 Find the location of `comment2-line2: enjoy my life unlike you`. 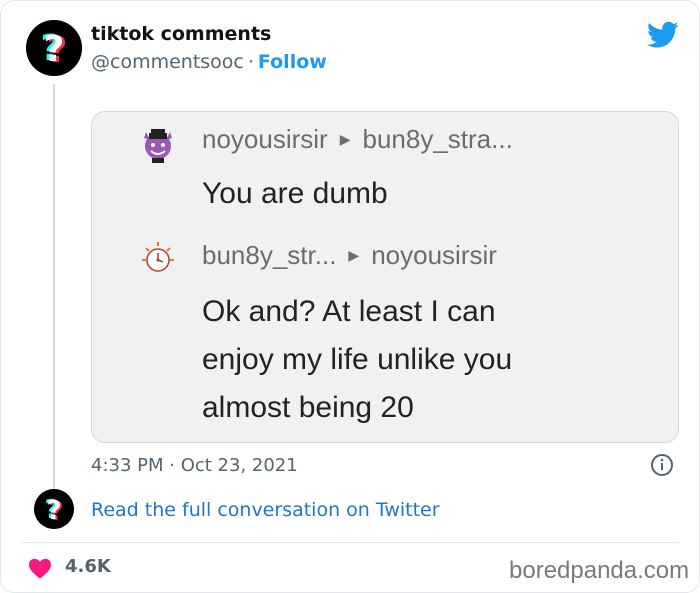

comment2-line2: enjoy my life unlike you is located at coordinates (357, 359).